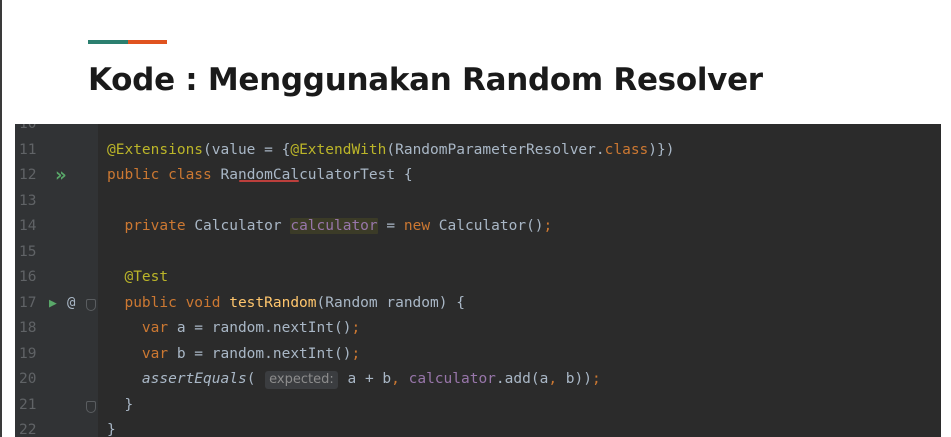  I want to click on code-token: new, so click(421, 226).